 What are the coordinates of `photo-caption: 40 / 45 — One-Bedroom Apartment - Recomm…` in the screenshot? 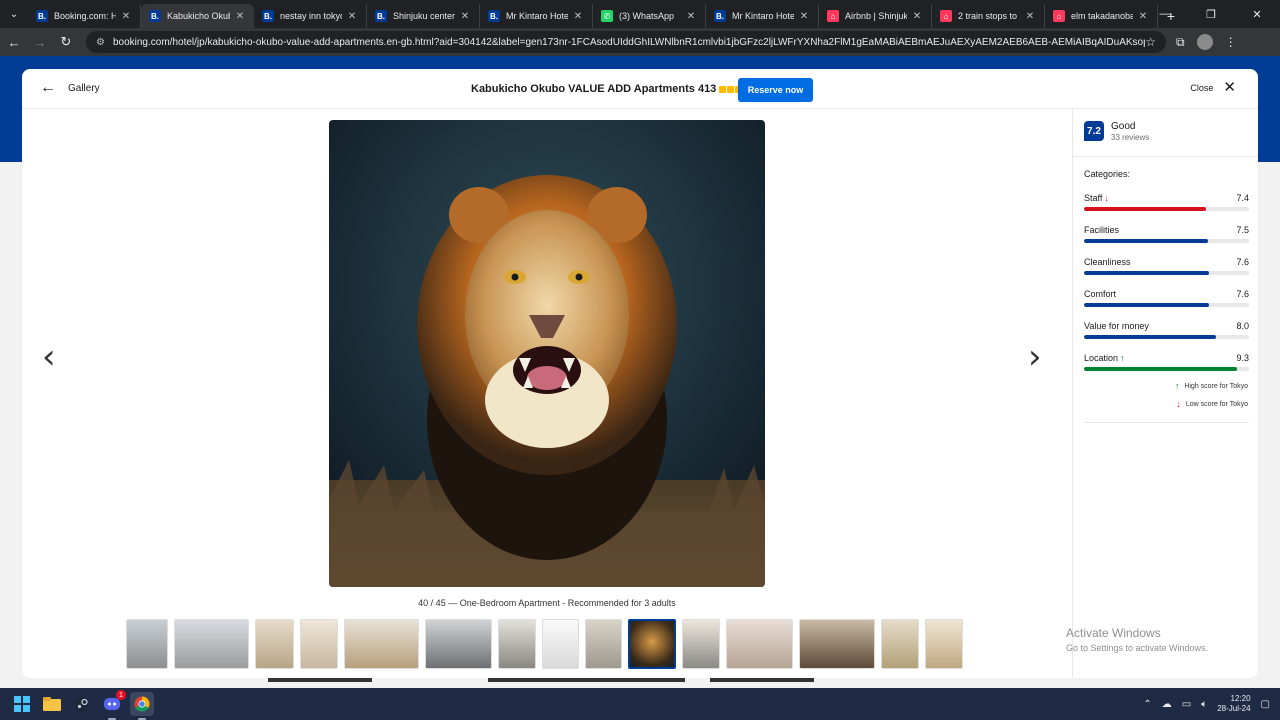 It's located at (547, 603).